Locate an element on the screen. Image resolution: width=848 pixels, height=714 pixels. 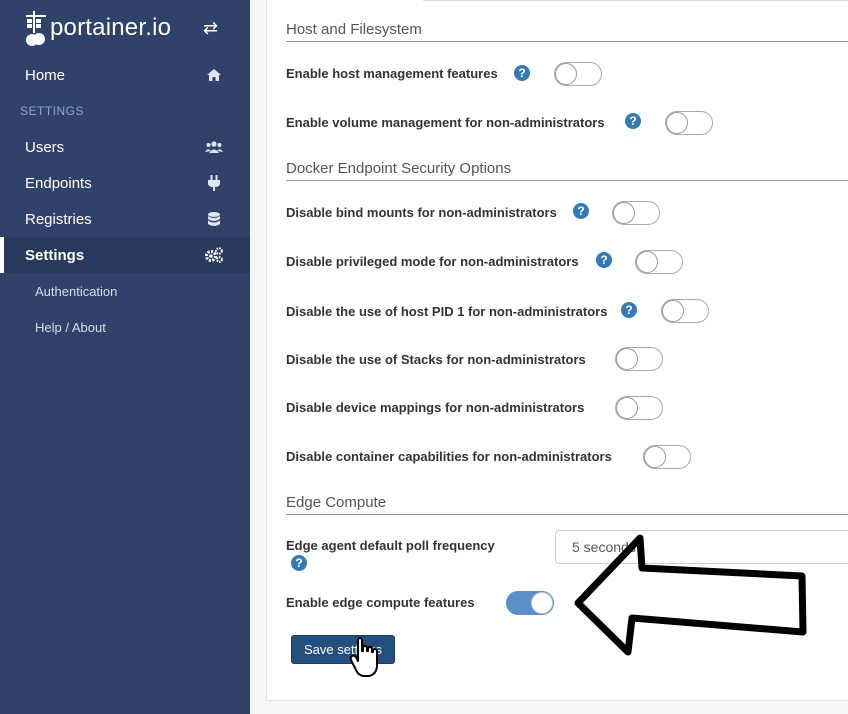
sidebar-subitem-help-about: Help / About is located at coordinates (70, 327).